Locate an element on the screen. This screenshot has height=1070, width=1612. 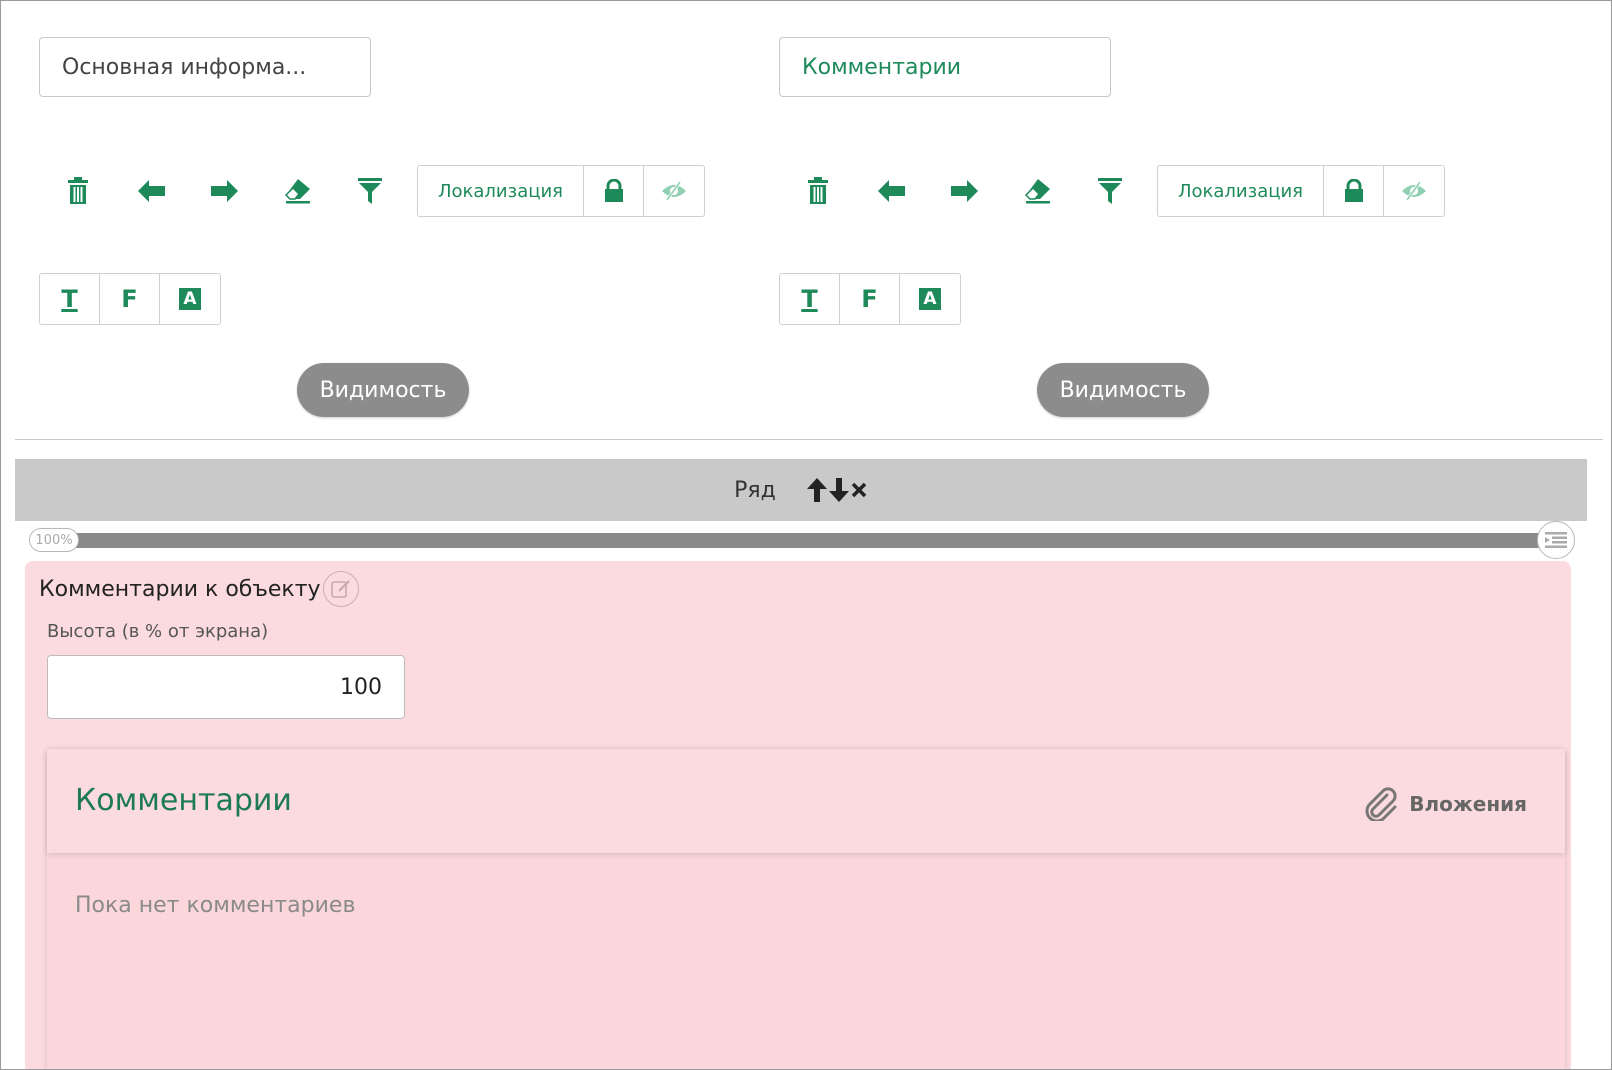
height-label: Высота (в % от экрана) is located at coordinates (158, 631).